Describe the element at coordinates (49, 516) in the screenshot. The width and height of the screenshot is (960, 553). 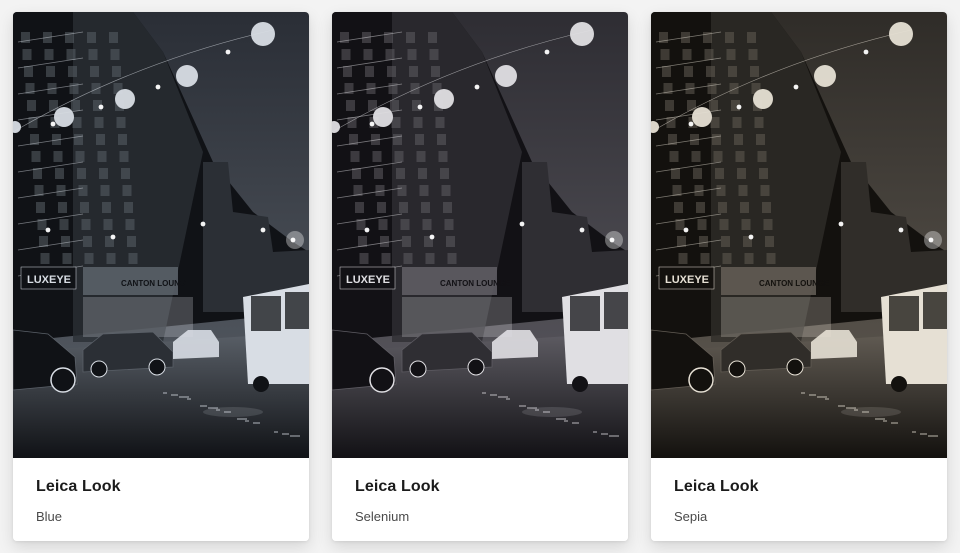
I see `card-subtitle: Blue` at that location.